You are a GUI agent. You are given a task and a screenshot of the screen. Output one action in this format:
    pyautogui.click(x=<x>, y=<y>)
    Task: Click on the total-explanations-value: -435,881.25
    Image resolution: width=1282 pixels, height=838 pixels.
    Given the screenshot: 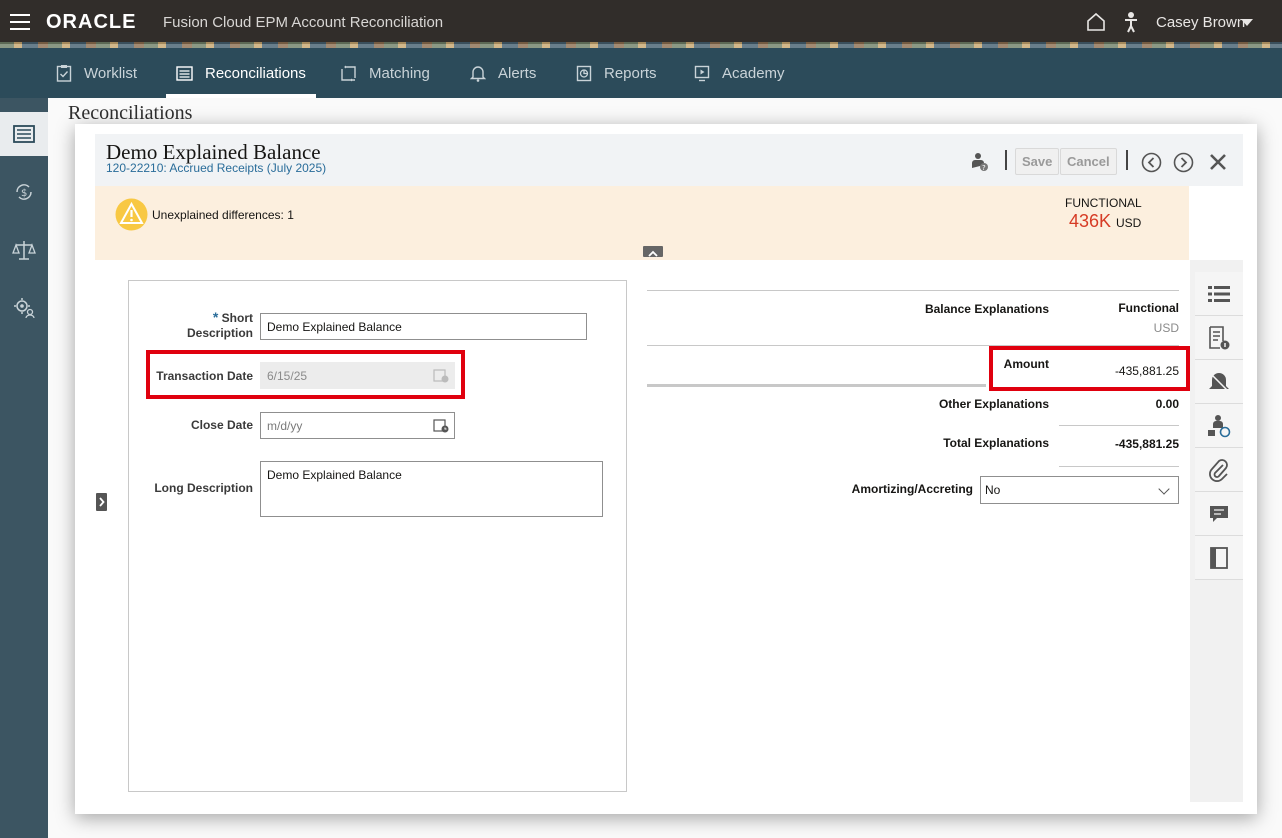 What is the action you would take?
    pyautogui.click(x=1146, y=444)
    